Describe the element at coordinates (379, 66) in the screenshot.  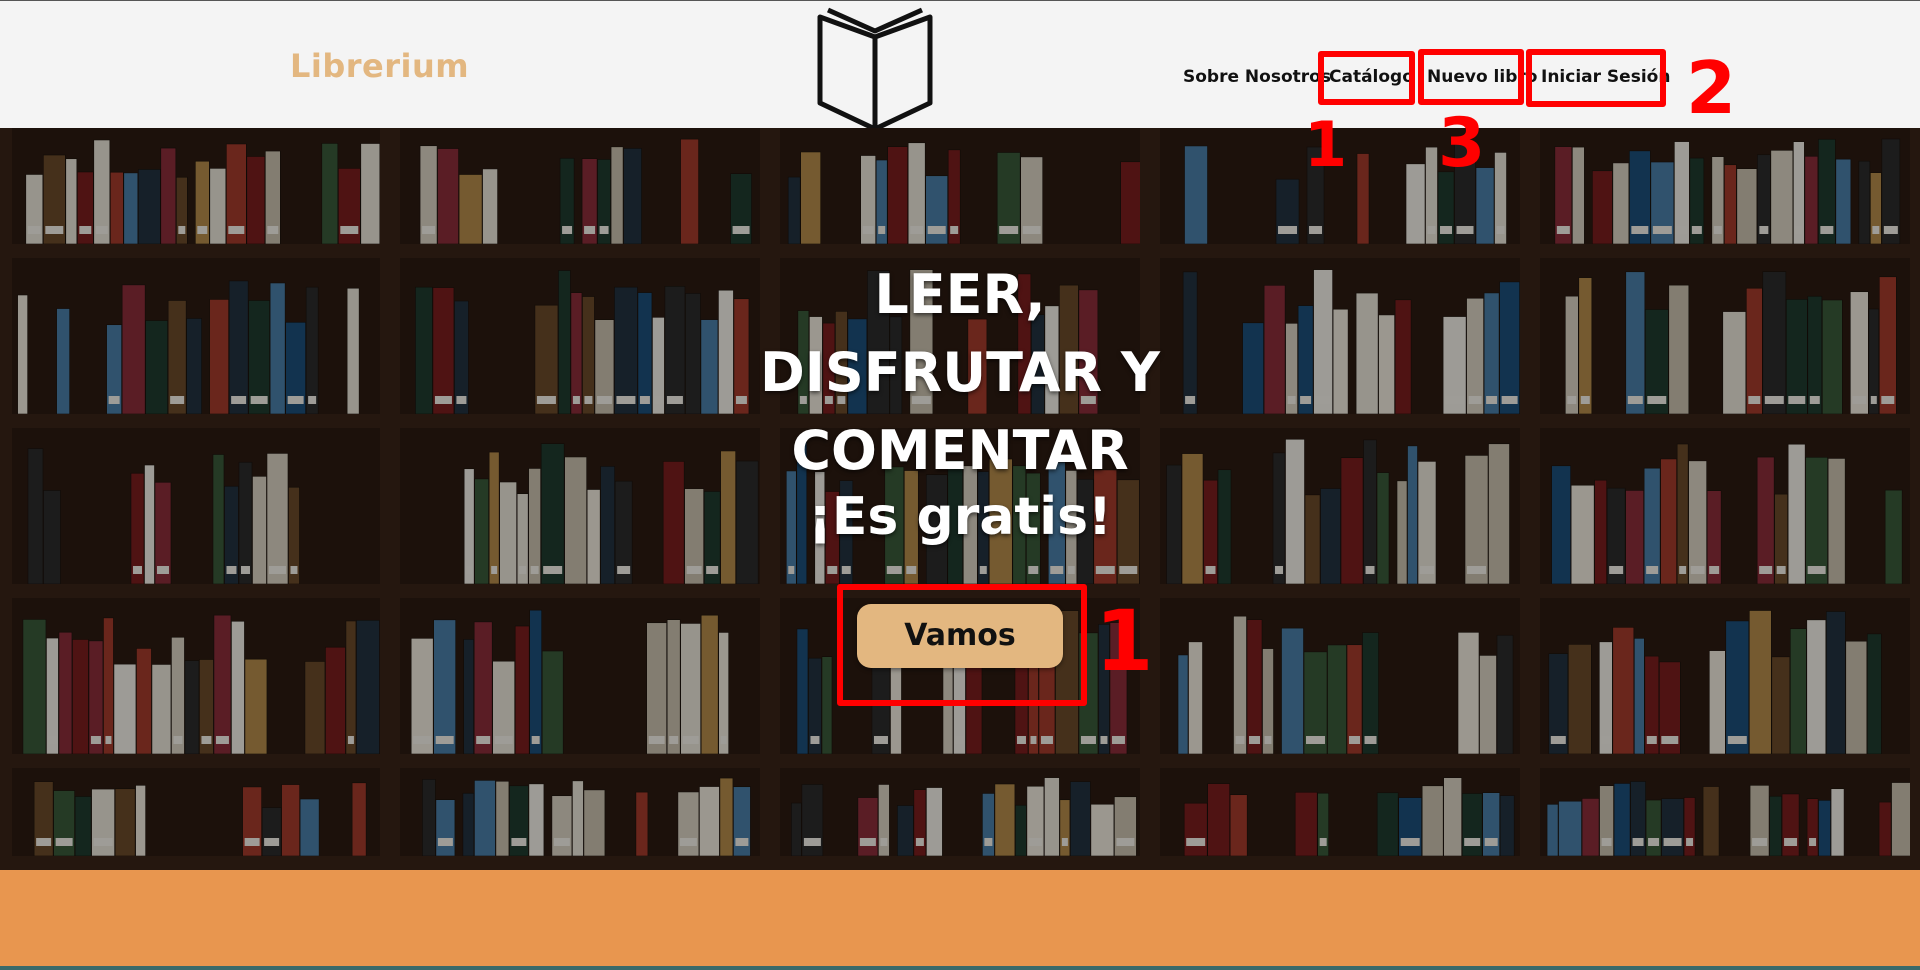
I see `brand-name: Librerium` at that location.